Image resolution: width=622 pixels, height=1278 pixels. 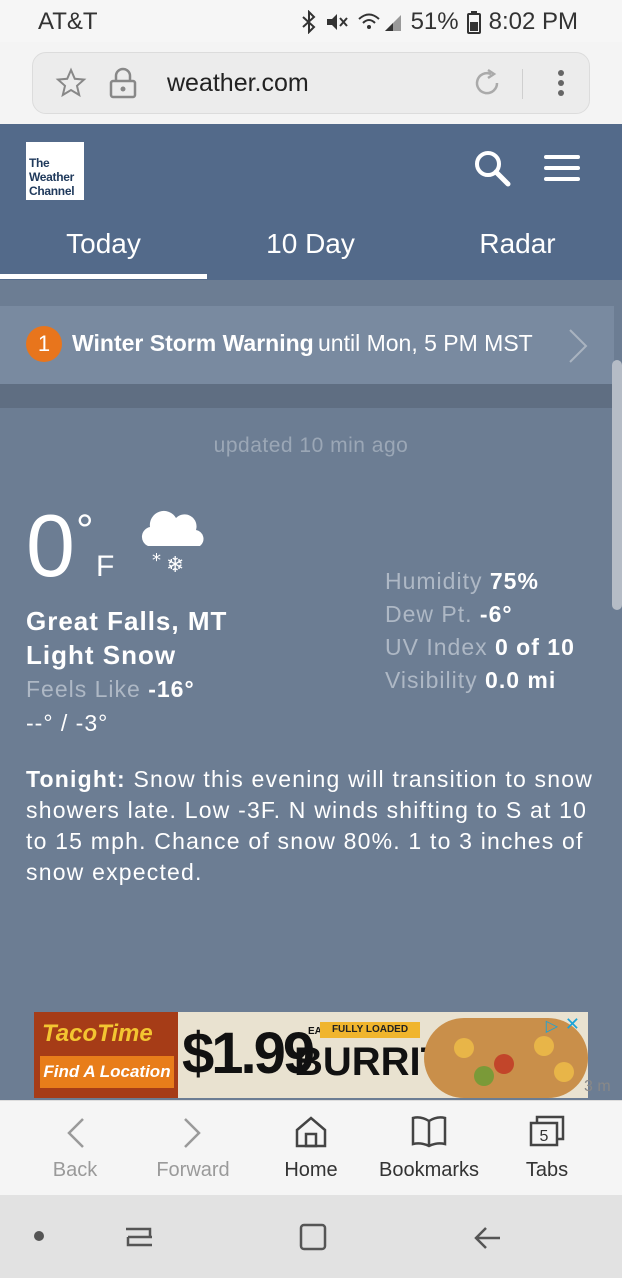 I want to click on uv-index-row: UV Index 0 of 10, so click(x=480, y=647).